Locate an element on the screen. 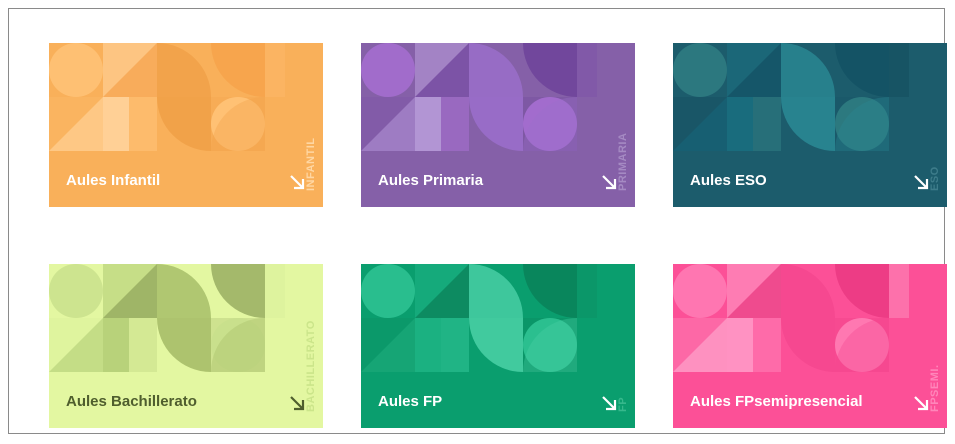 Image resolution: width=955 pixels, height=444 pixels. card-fpsemipresencial: FPSEMI. Aules FPsemipresencial is located at coordinates (810, 346).